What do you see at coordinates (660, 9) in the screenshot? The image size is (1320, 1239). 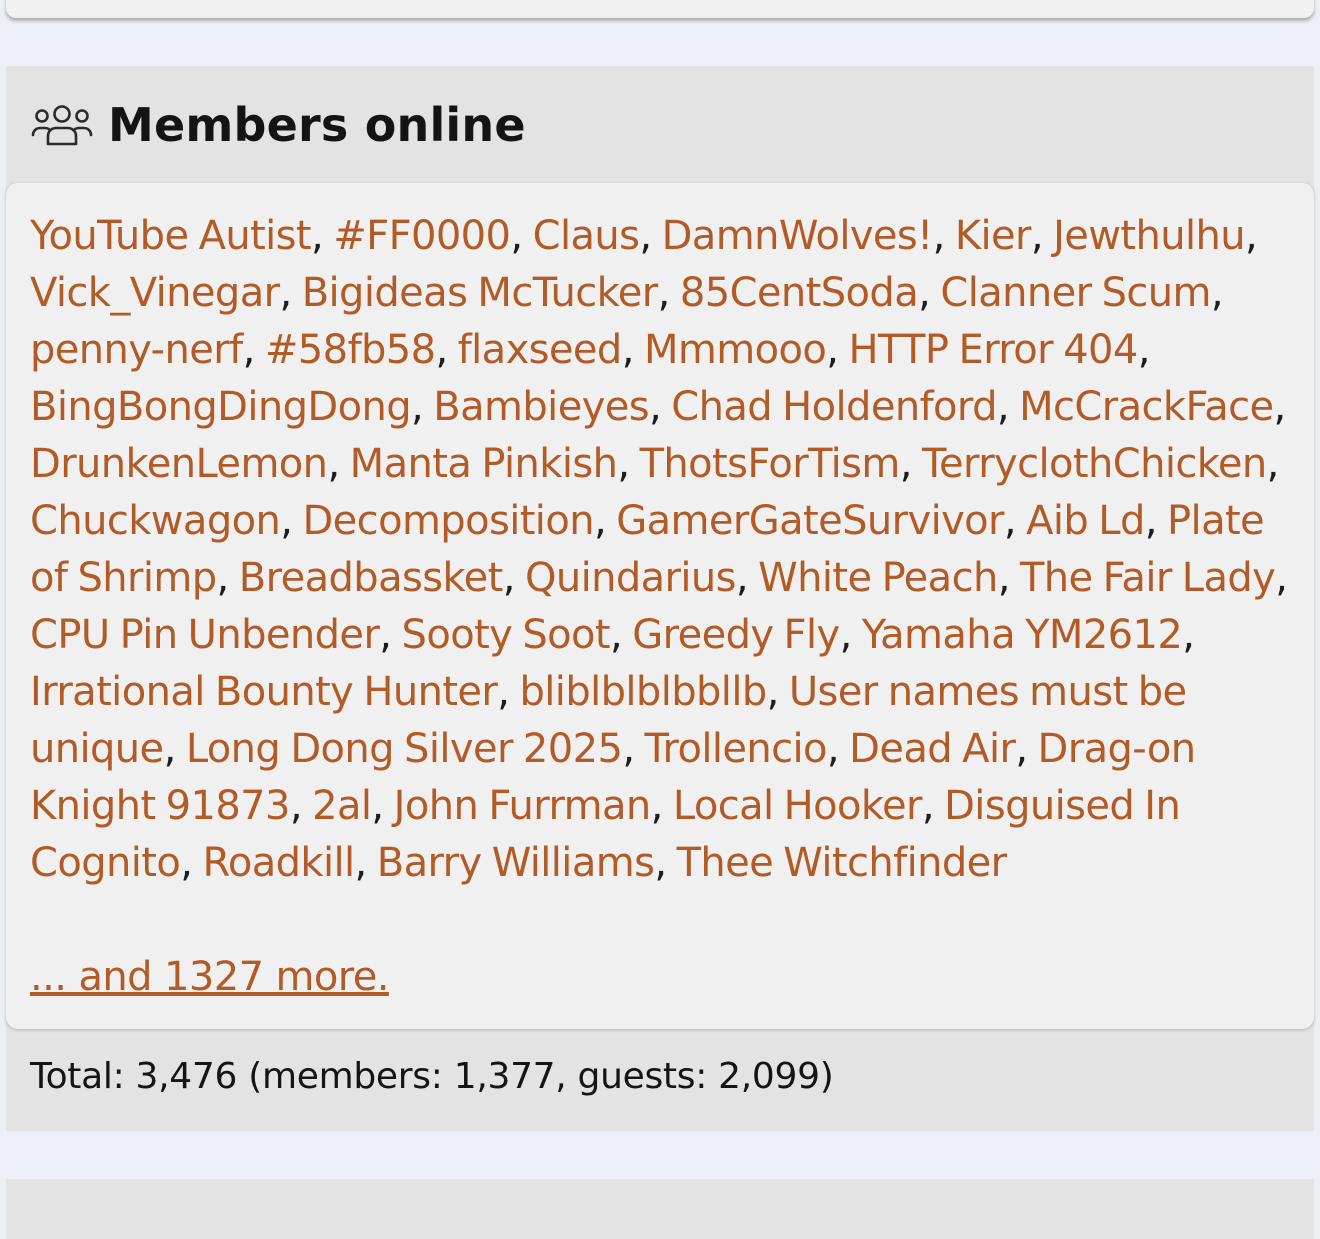 I see `previous-block-card` at bounding box center [660, 9].